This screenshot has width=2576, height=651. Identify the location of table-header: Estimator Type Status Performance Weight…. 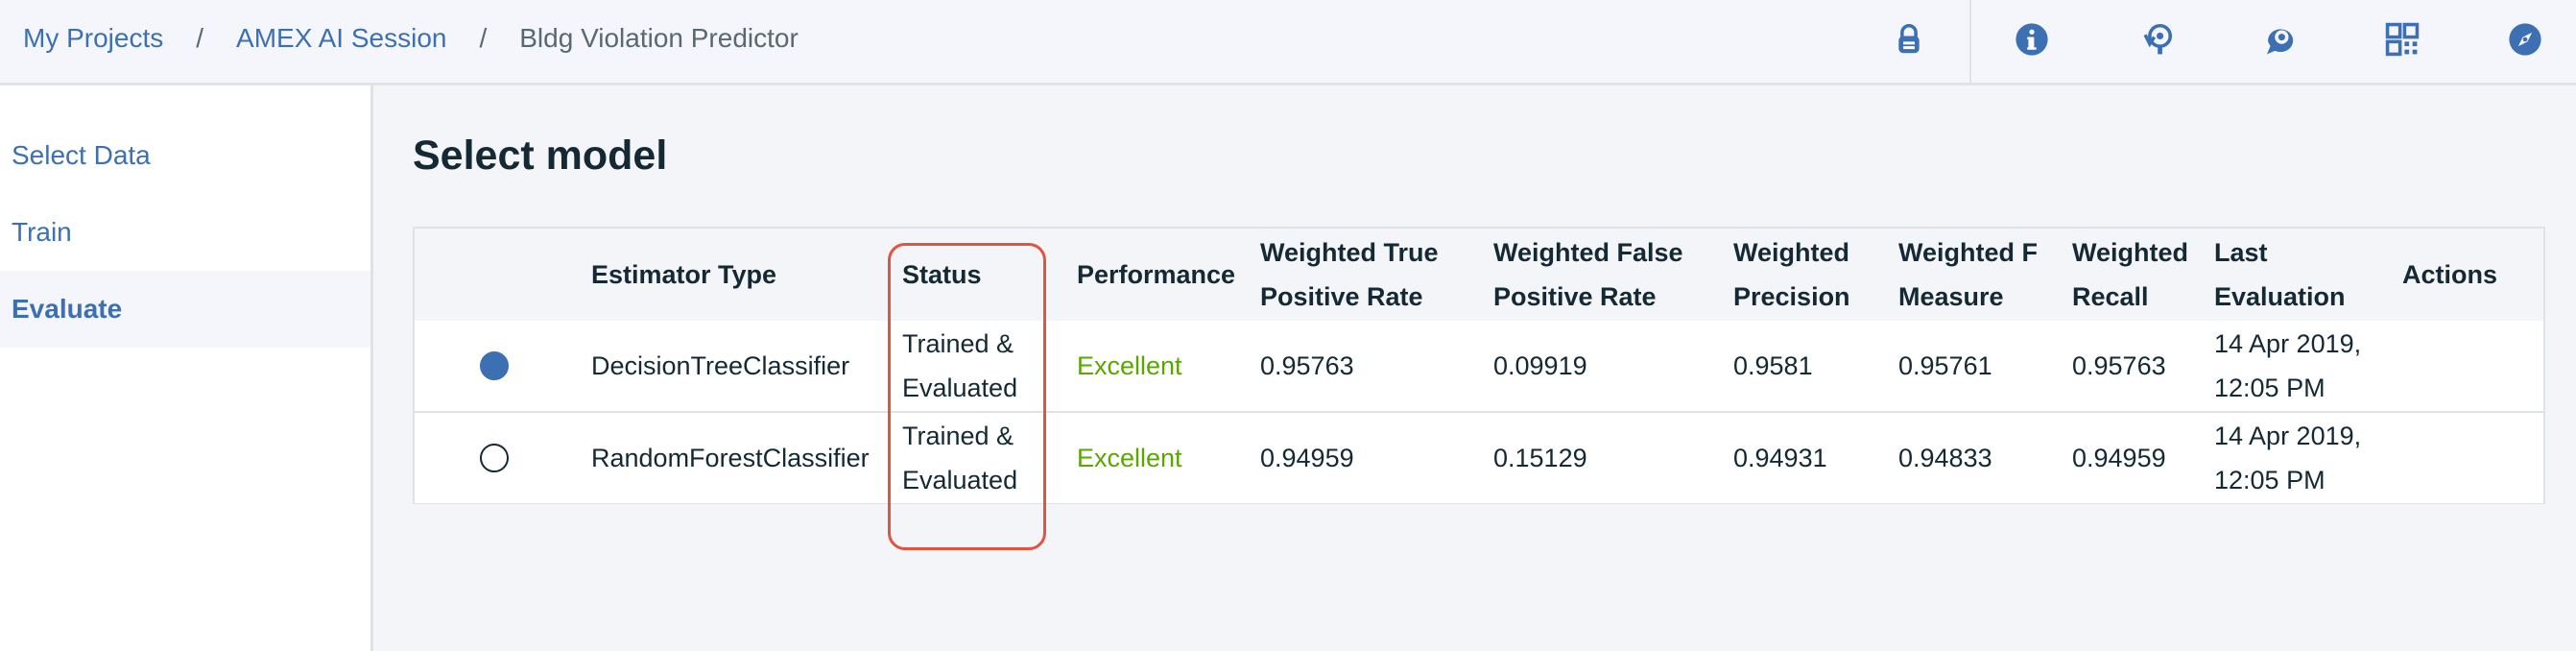
(1479, 276).